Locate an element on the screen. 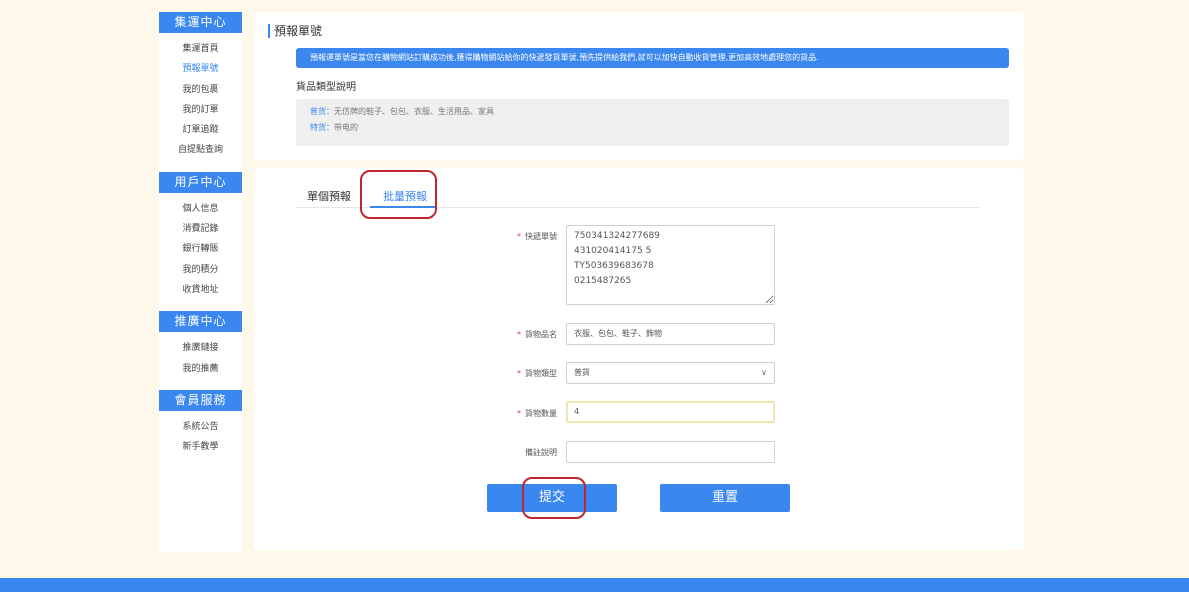 The width and height of the screenshot is (1189, 592). sidebar-item-promo-link: 推廣鏈接 is located at coordinates (200, 348).